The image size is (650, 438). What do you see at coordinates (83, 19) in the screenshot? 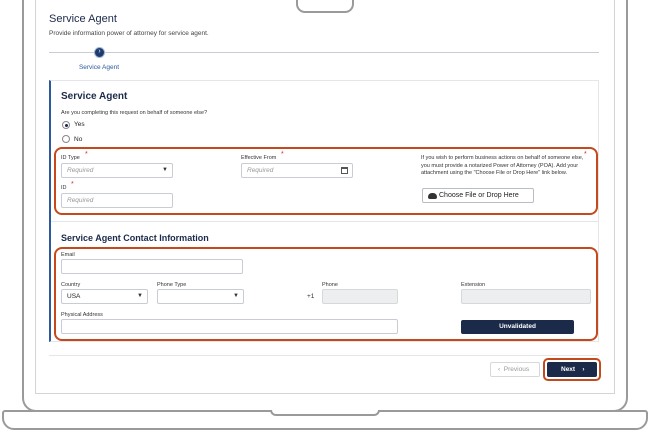
I see `page-title: Service Agent` at bounding box center [83, 19].